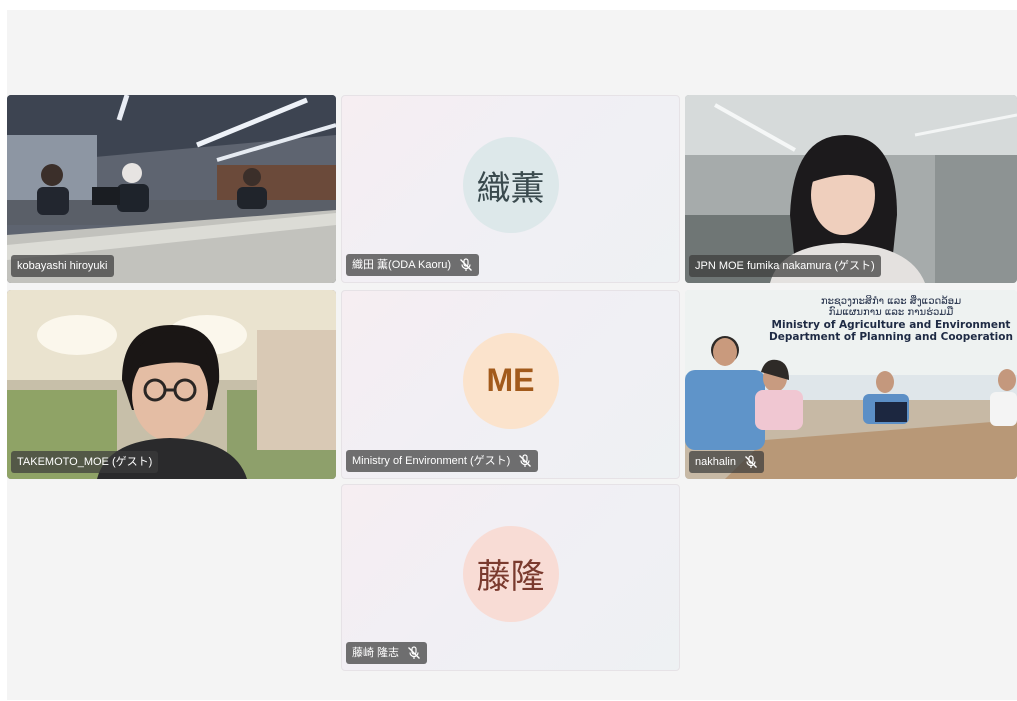  Describe the element at coordinates (715, 462) in the screenshot. I see `participant-name: nakhalin` at that location.